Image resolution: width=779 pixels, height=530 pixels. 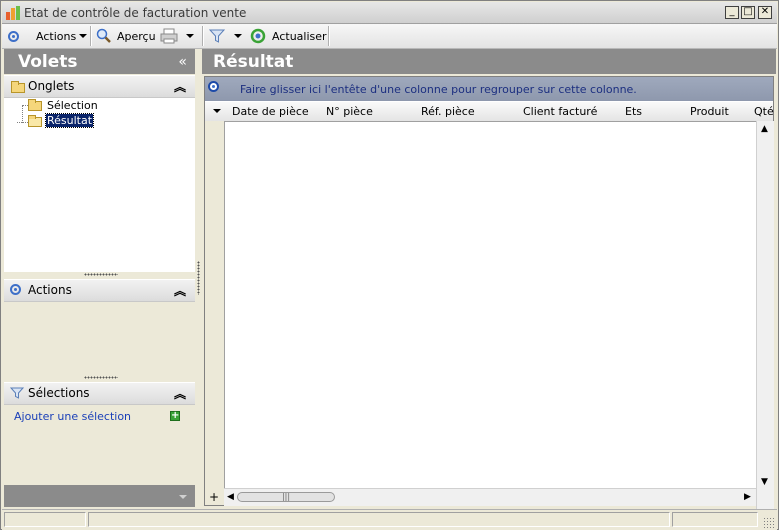 I want to click on apercu-button: Aperçu, so click(x=126, y=36).